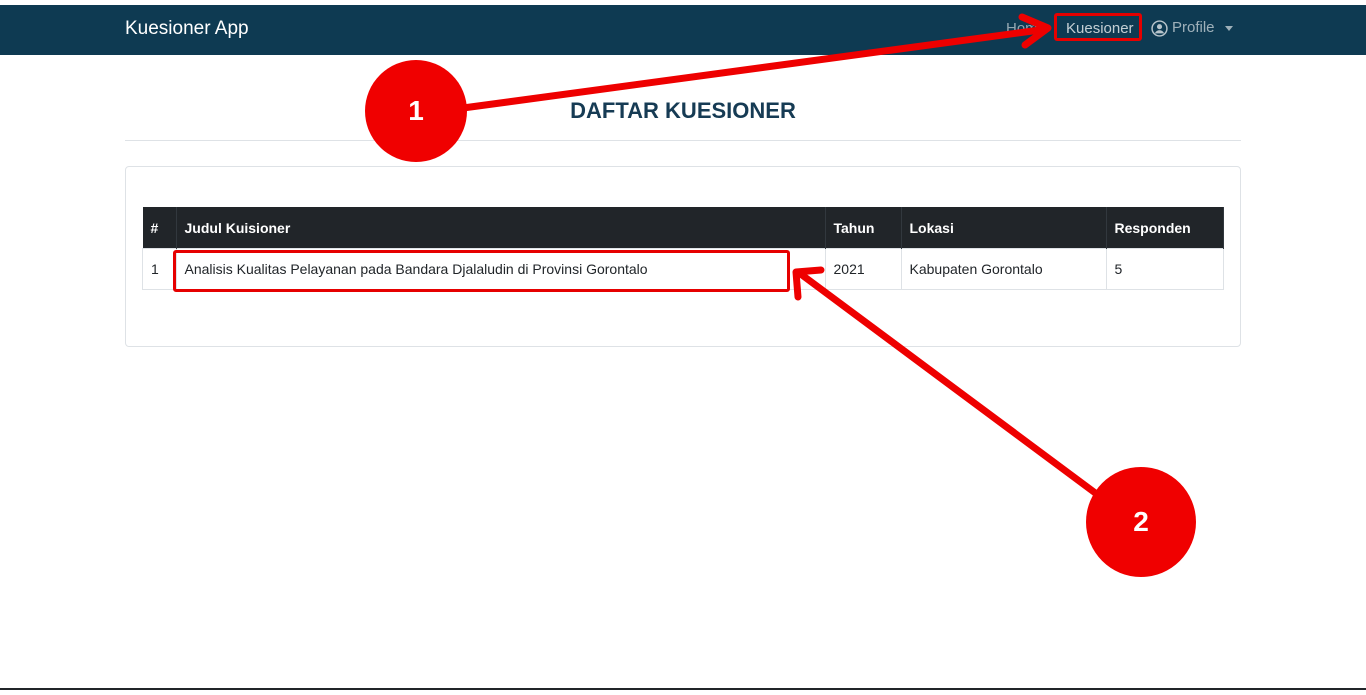 The image size is (1366, 695). What do you see at coordinates (416, 111) in the screenshot?
I see `annotation-marker-1: 1` at bounding box center [416, 111].